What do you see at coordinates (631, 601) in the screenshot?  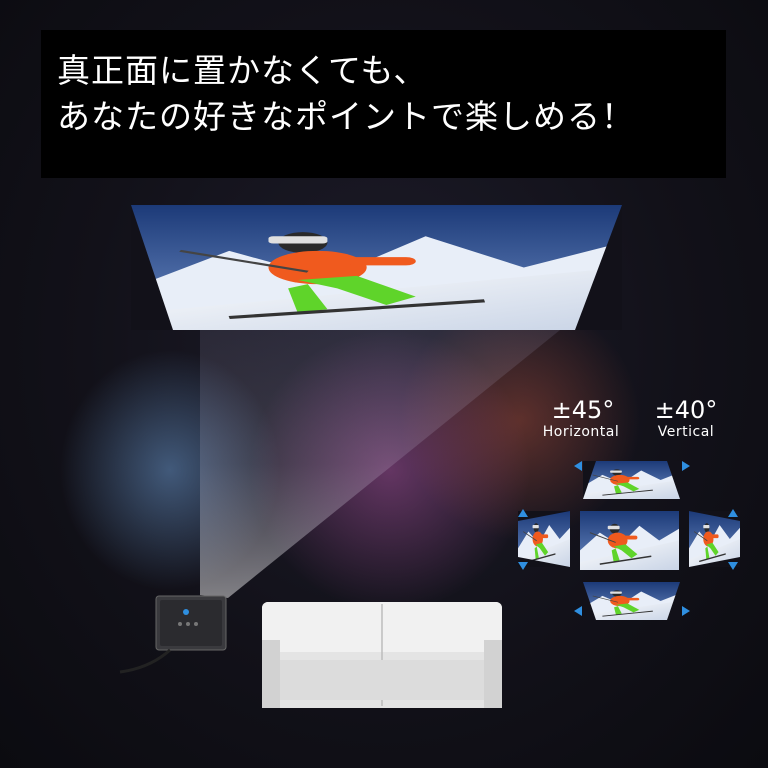 I see `keystone-bottom` at bounding box center [631, 601].